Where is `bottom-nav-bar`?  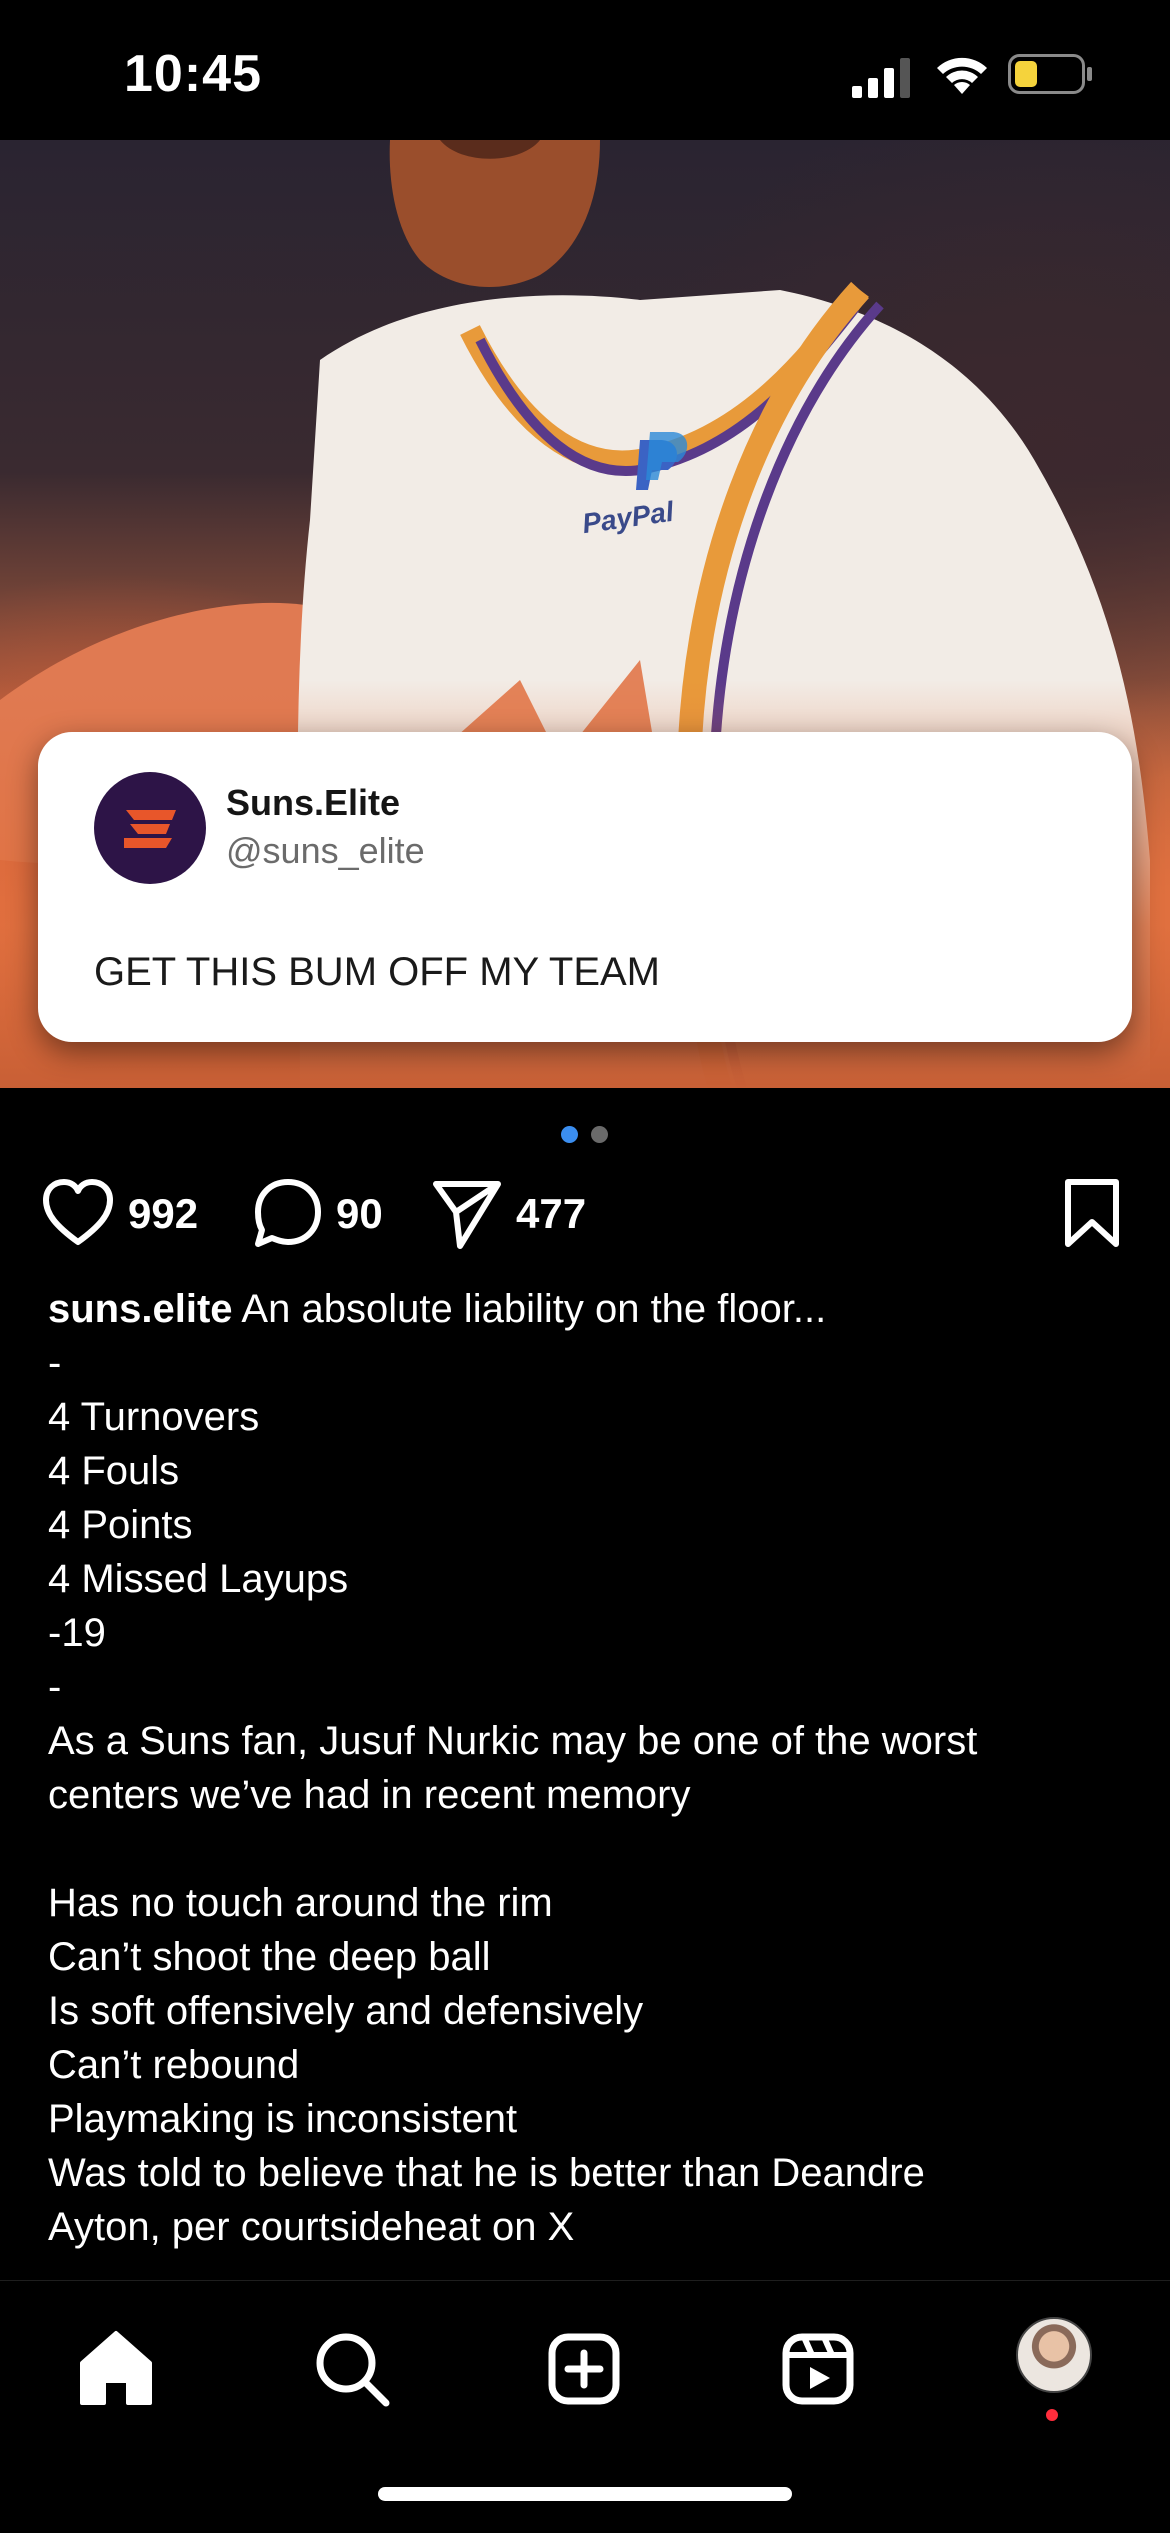
bottom-nav-bar is located at coordinates (585, 2406).